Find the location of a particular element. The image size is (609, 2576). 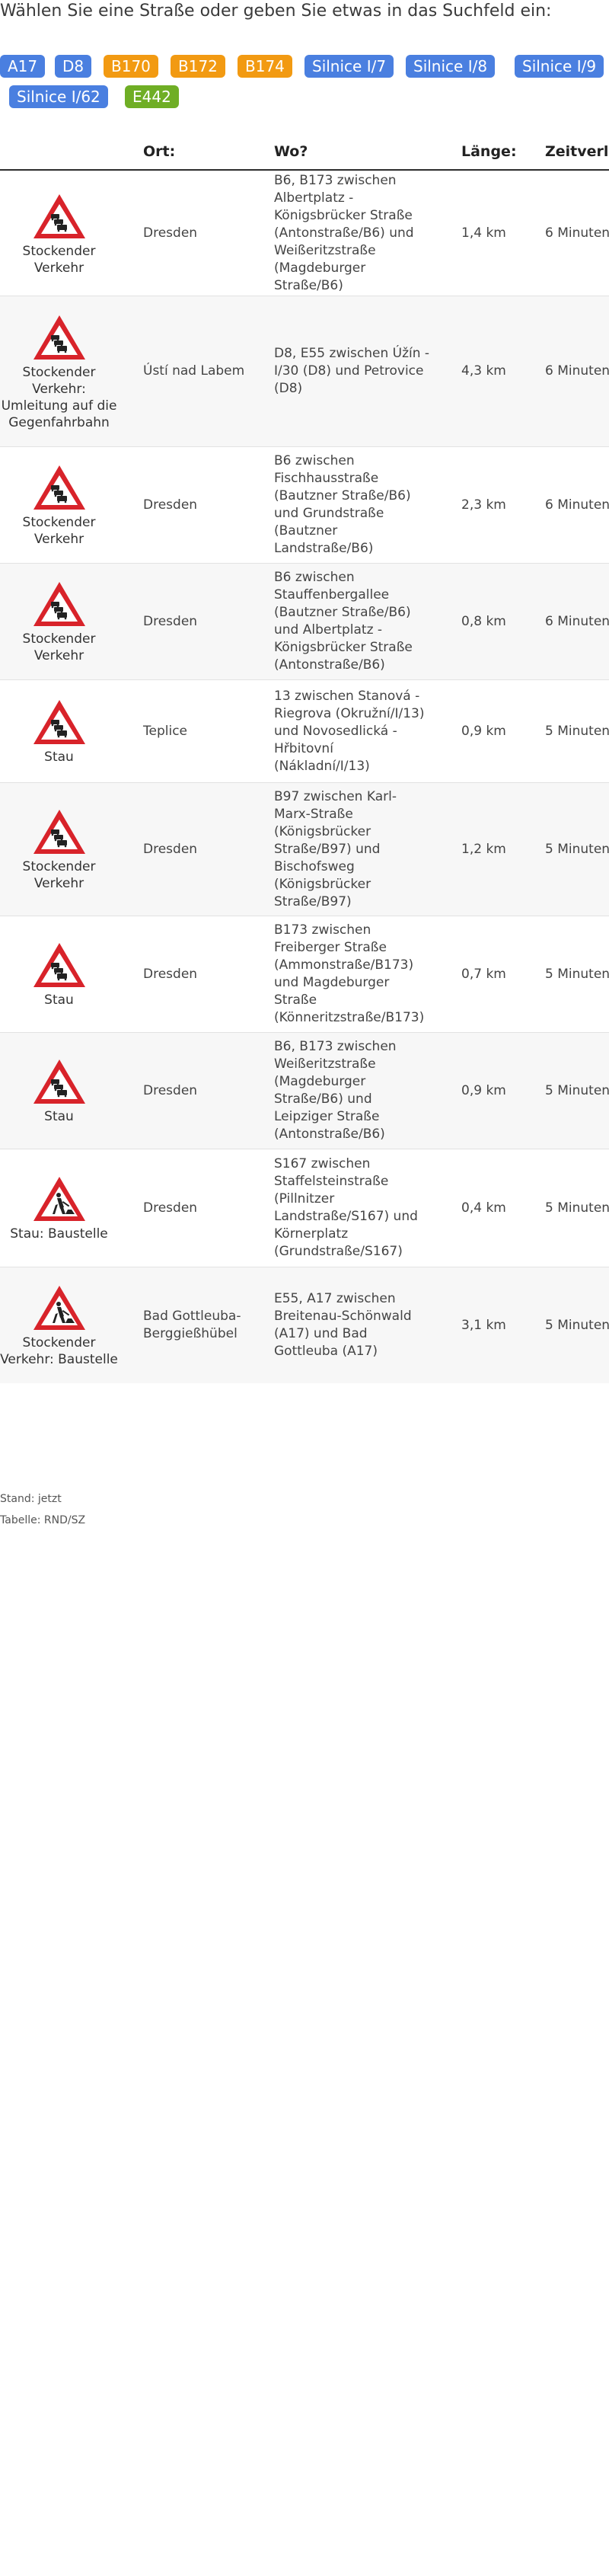

chip-silnice-i62: Silnice I/62 is located at coordinates (58, 97).